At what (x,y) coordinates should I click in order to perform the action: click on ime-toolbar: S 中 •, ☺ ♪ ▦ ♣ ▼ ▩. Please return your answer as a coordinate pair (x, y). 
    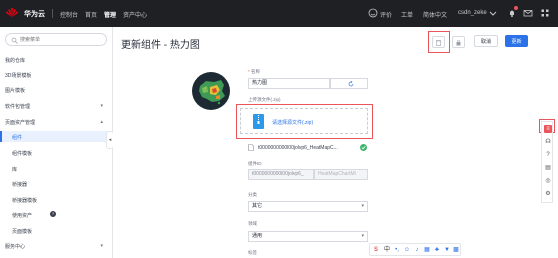
    Looking at the image, I should click on (415, 249).